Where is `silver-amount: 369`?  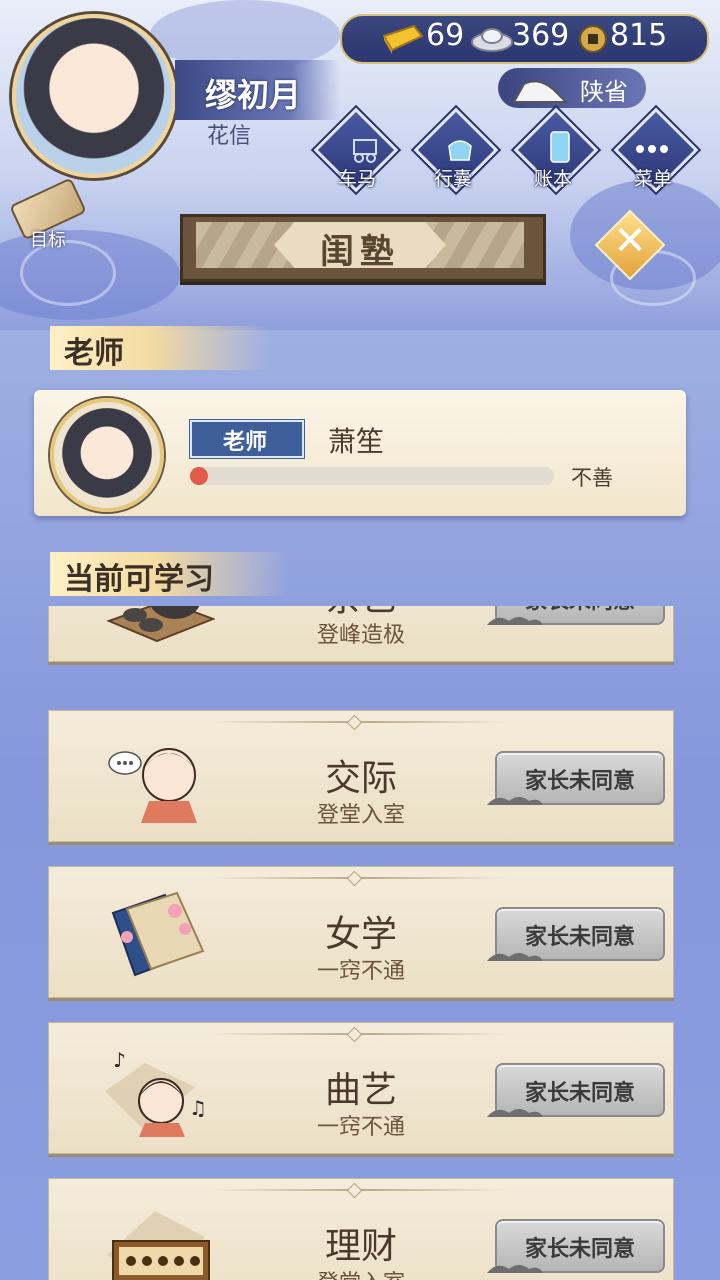 silver-amount: 369 is located at coordinates (541, 35).